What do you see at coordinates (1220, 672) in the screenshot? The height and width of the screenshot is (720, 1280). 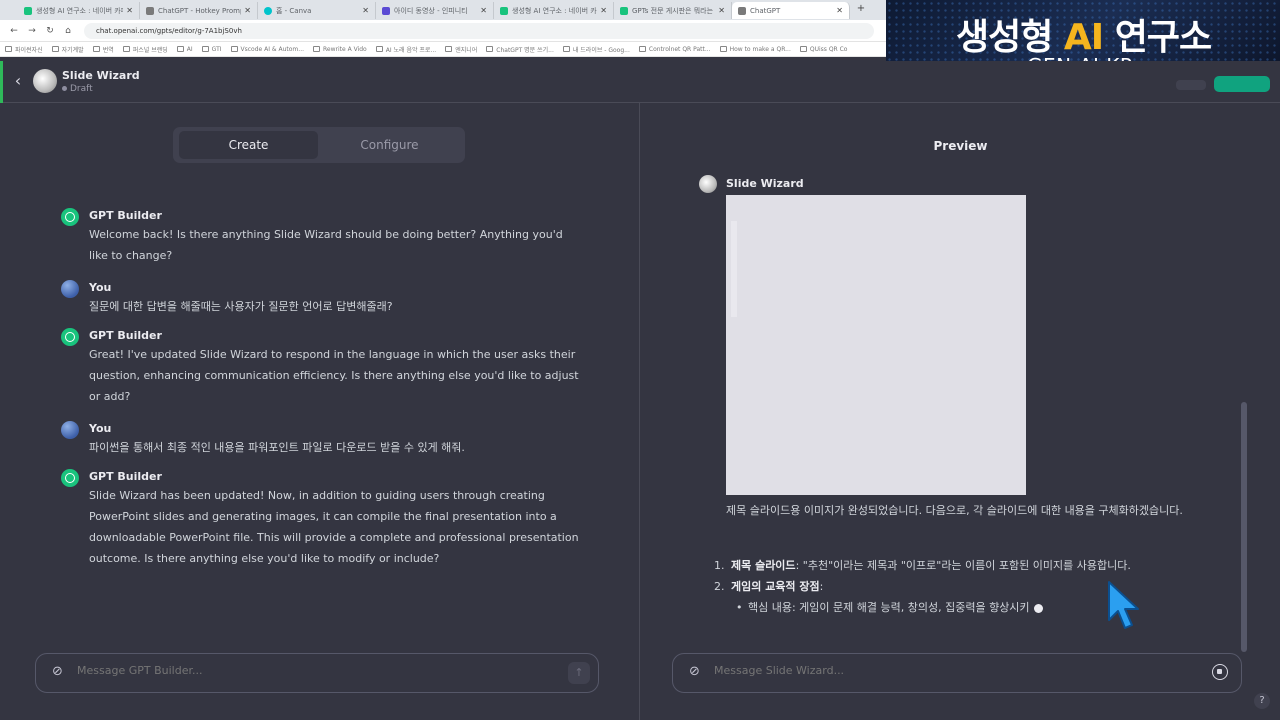 I see `stop-generating-icon` at bounding box center [1220, 672].